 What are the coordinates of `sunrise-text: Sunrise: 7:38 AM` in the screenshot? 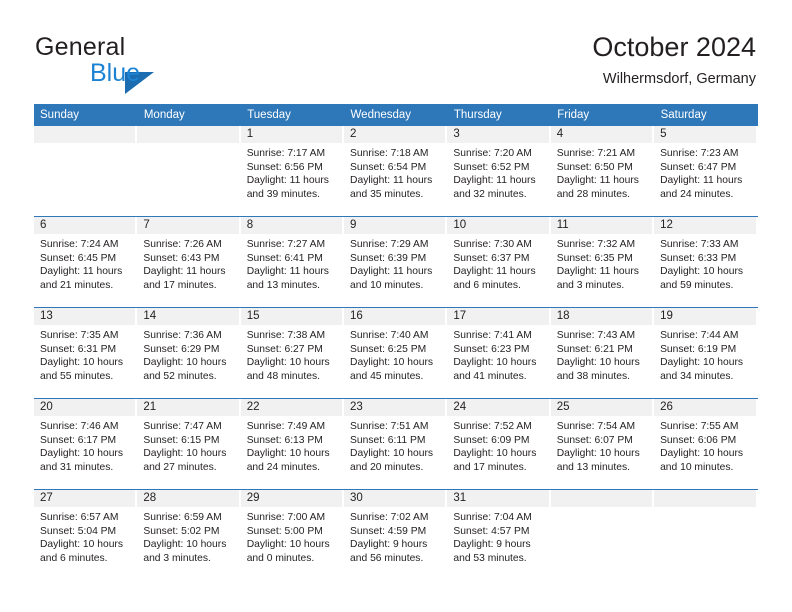 It's located at (286, 335).